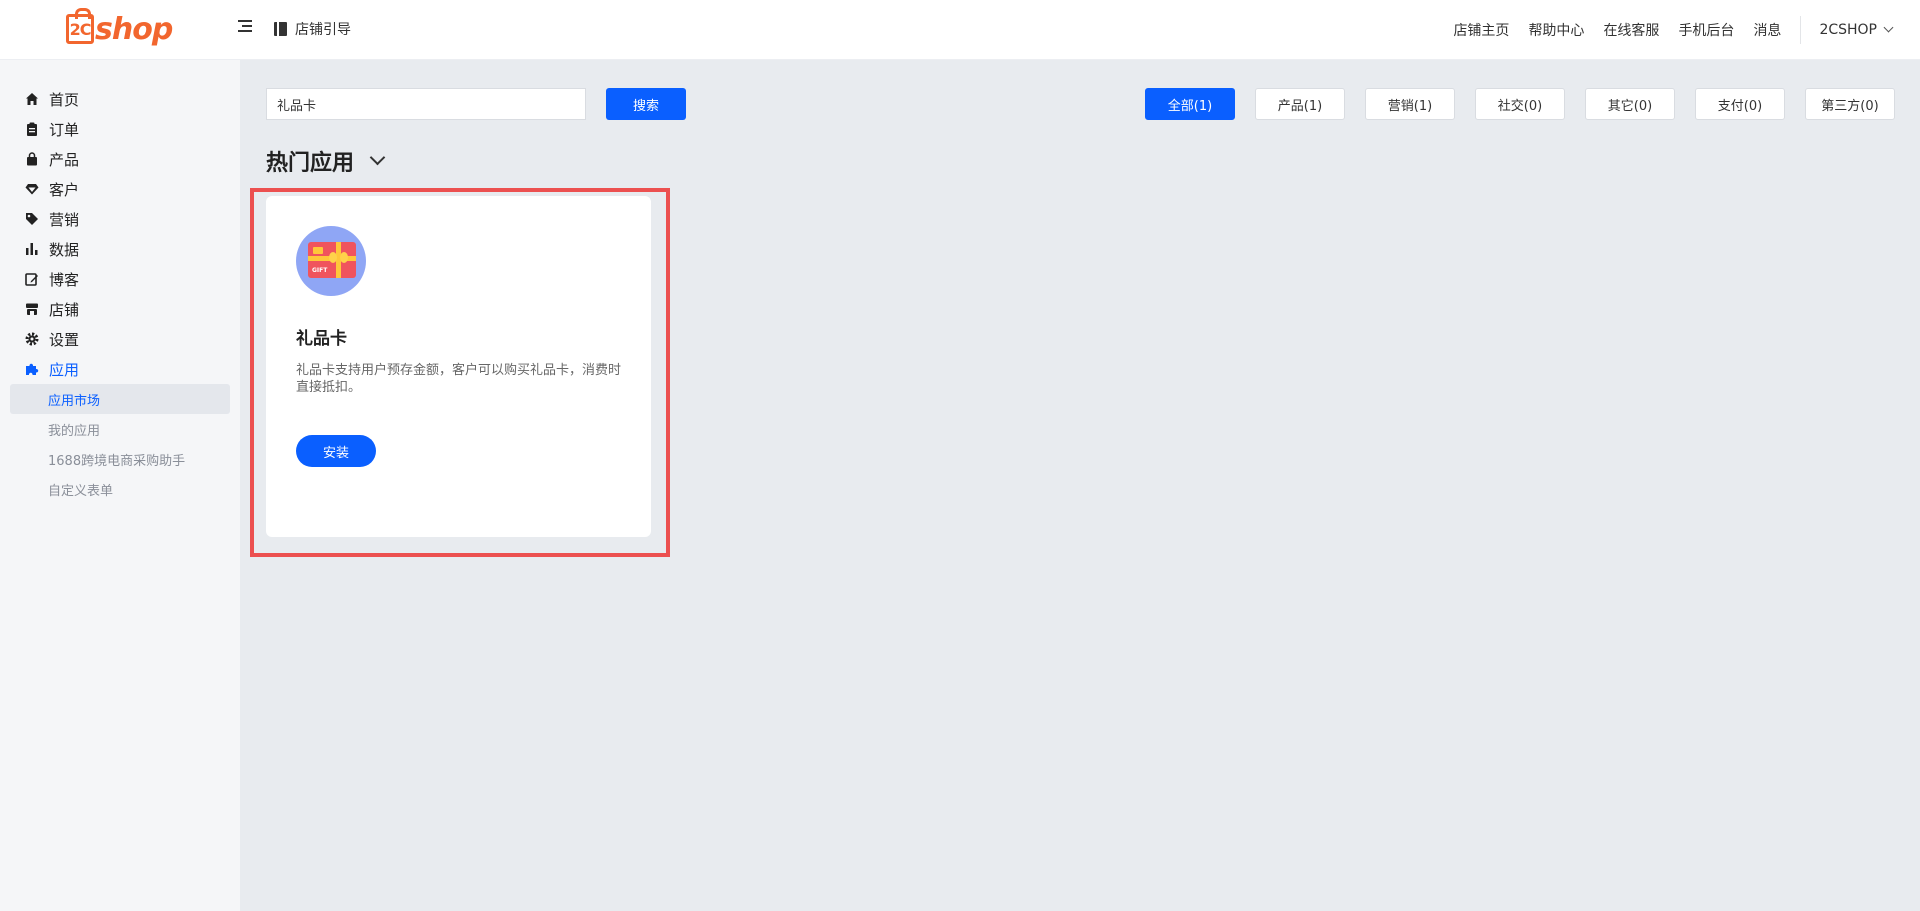  What do you see at coordinates (310, 163) in the screenshot?
I see `section-title-text: 热门应用` at bounding box center [310, 163].